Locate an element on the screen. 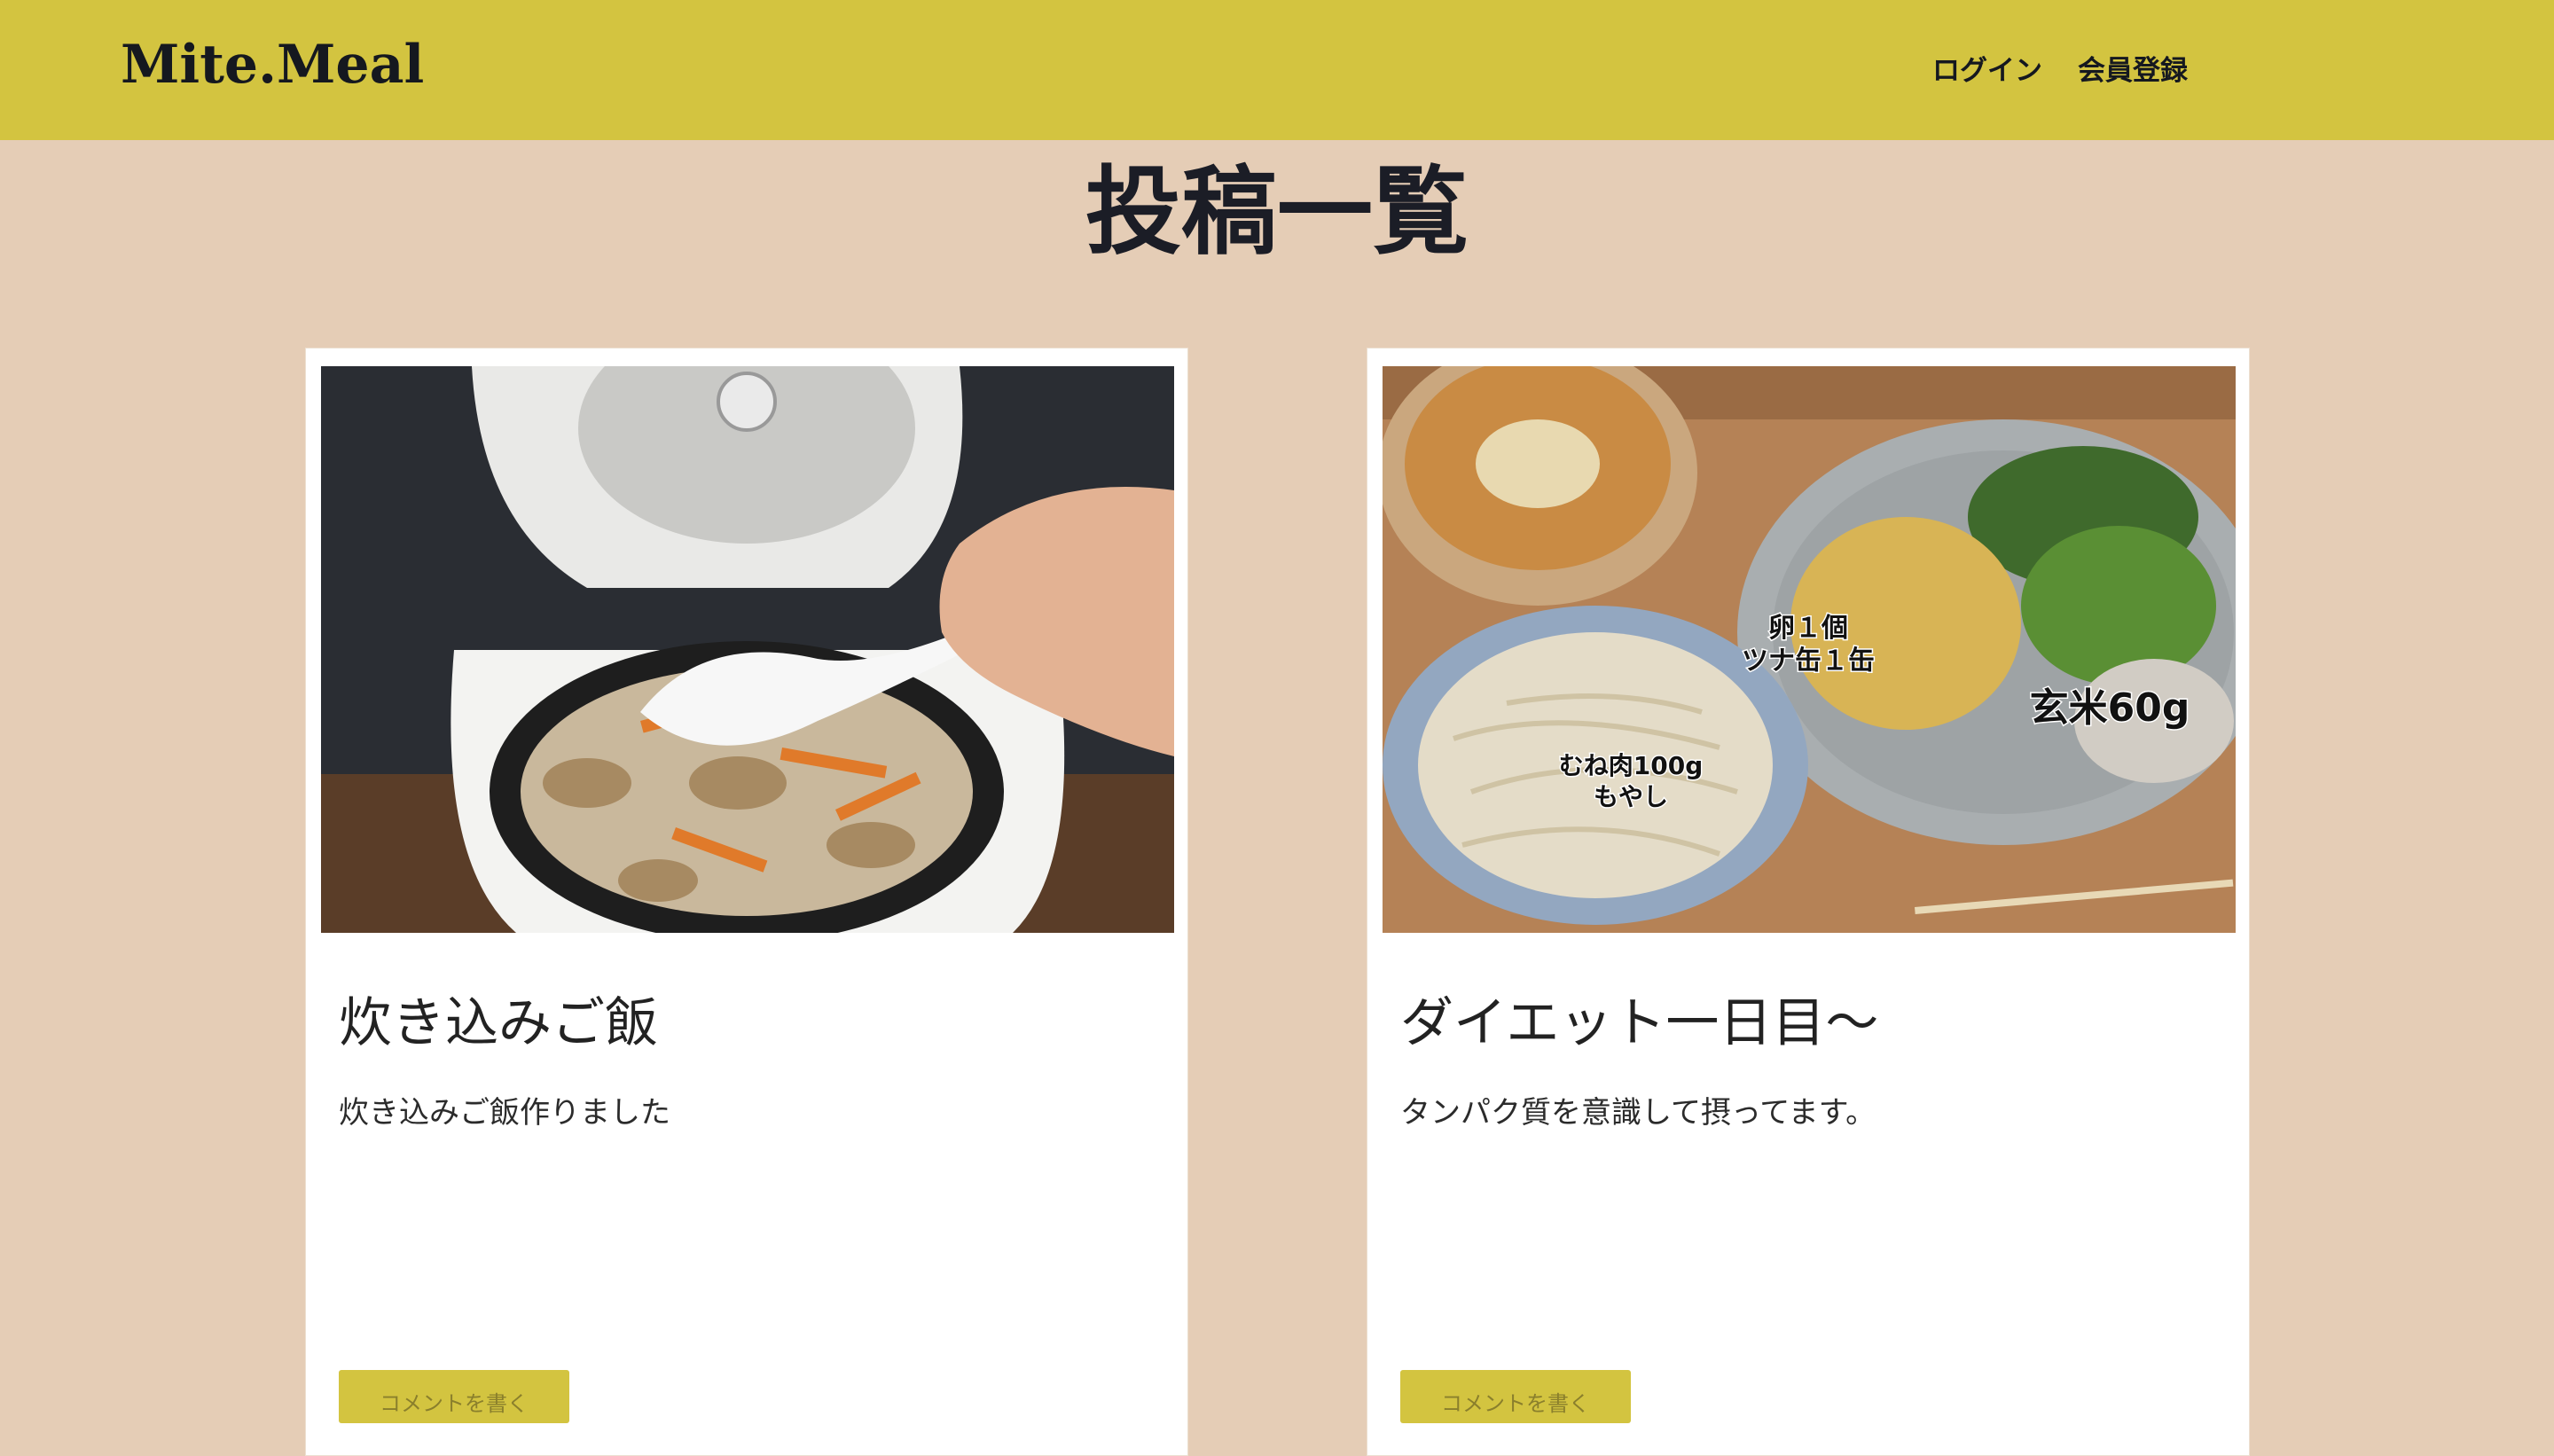 The width and height of the screenshot is (2554, 1456). rice-cooker-photo is located at coordinates (747, 649).